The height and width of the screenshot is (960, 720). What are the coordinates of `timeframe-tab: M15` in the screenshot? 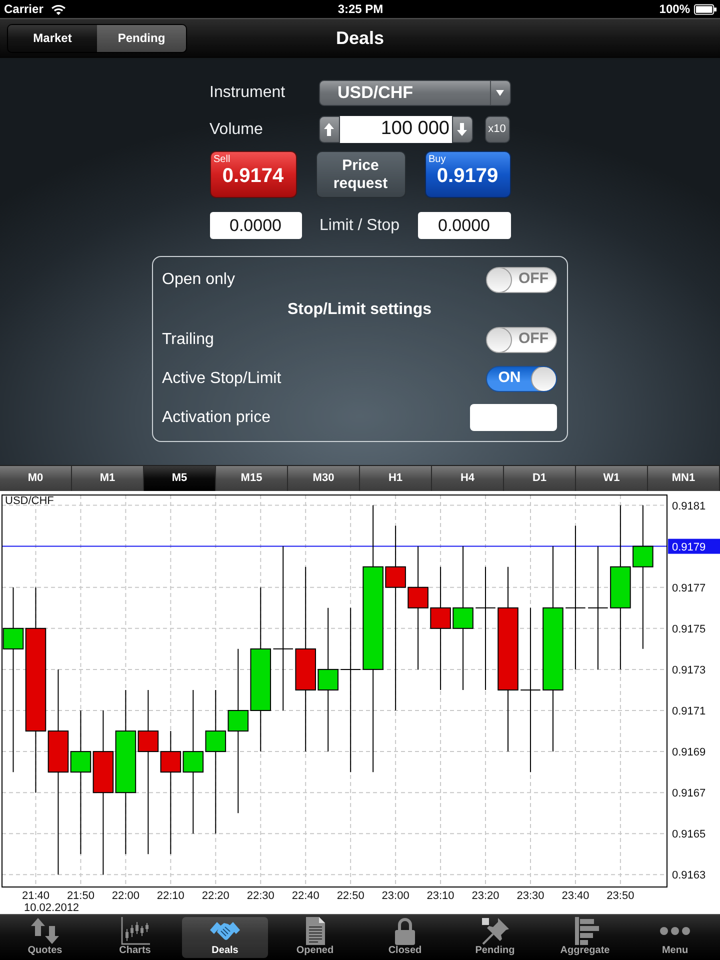 It's located at (252, 478).